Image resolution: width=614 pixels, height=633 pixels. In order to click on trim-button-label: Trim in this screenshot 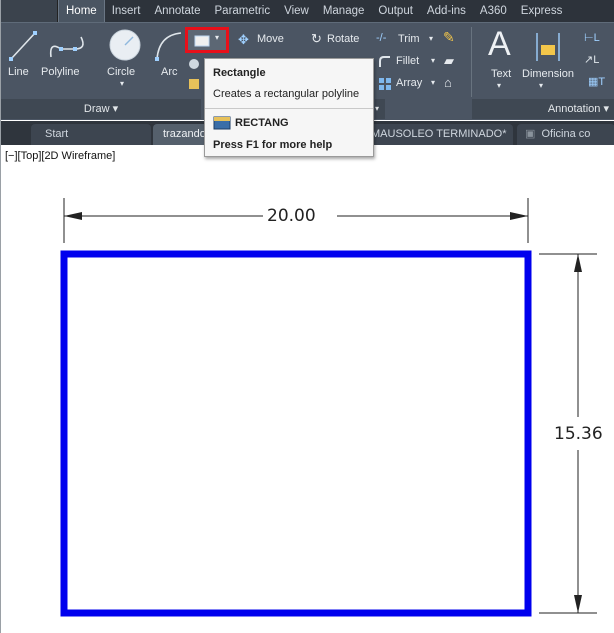, I will do `click(409, 39)`.